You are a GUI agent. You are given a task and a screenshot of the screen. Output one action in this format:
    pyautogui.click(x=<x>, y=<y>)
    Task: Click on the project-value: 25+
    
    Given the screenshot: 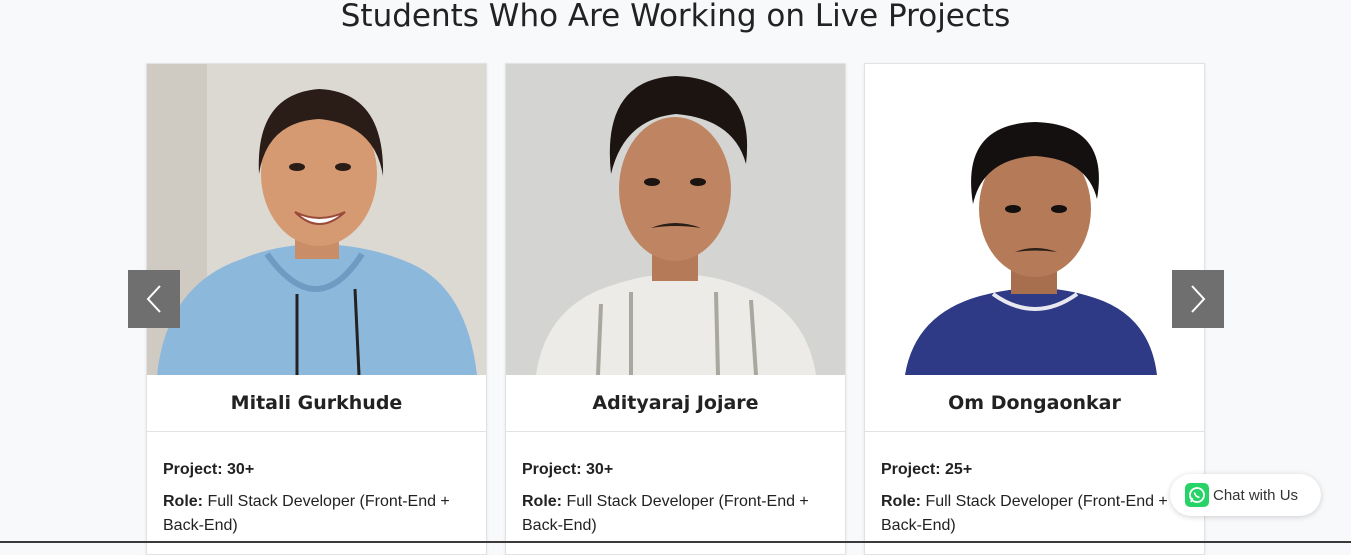 What is the action you would take?
    pyautogui.click(x=959, y=469)
    